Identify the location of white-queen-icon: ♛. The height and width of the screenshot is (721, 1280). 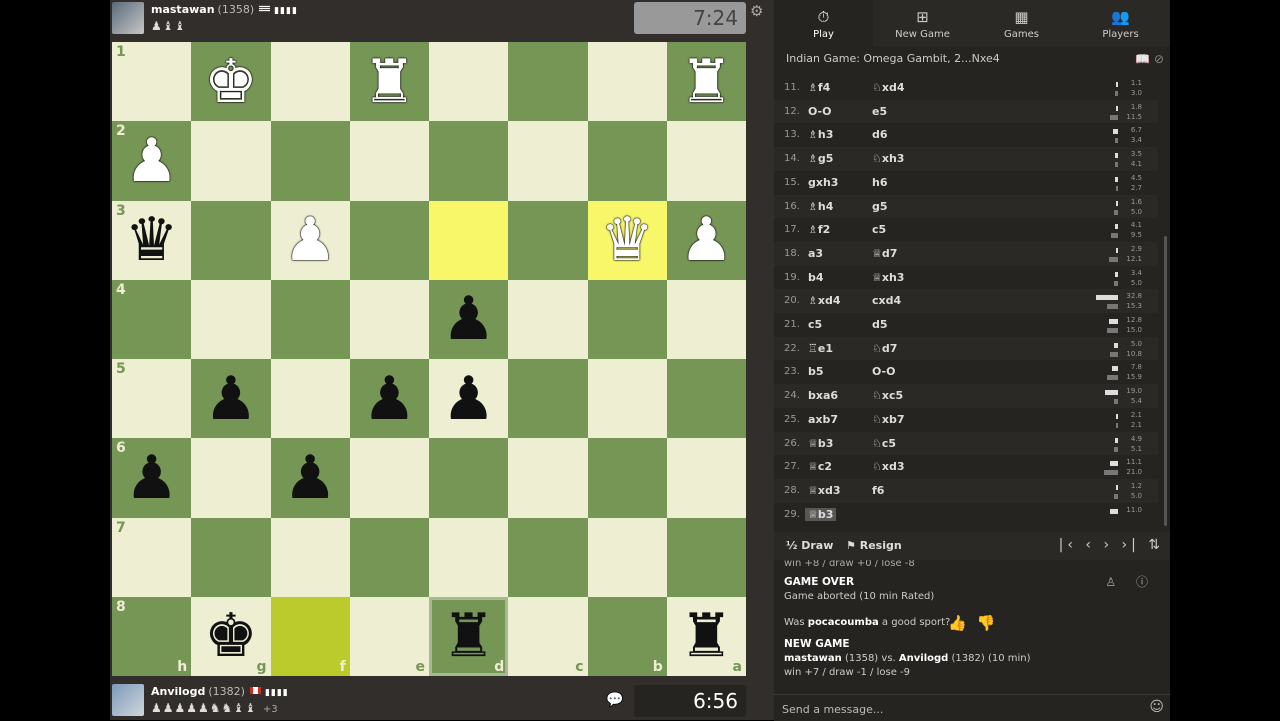
(627, 240).